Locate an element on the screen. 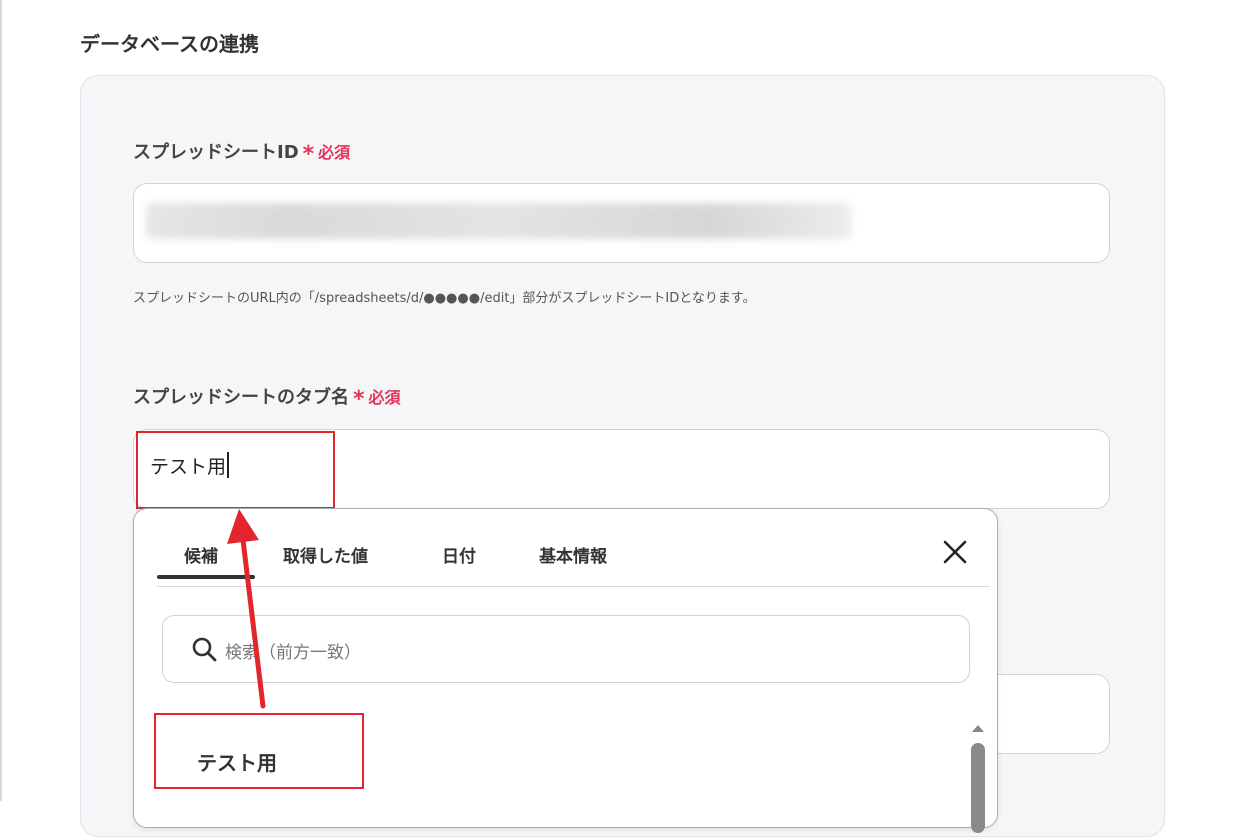 The height and width of the screenshot is (837, 1252). next-field-input is located at coordinates (1050, 714).